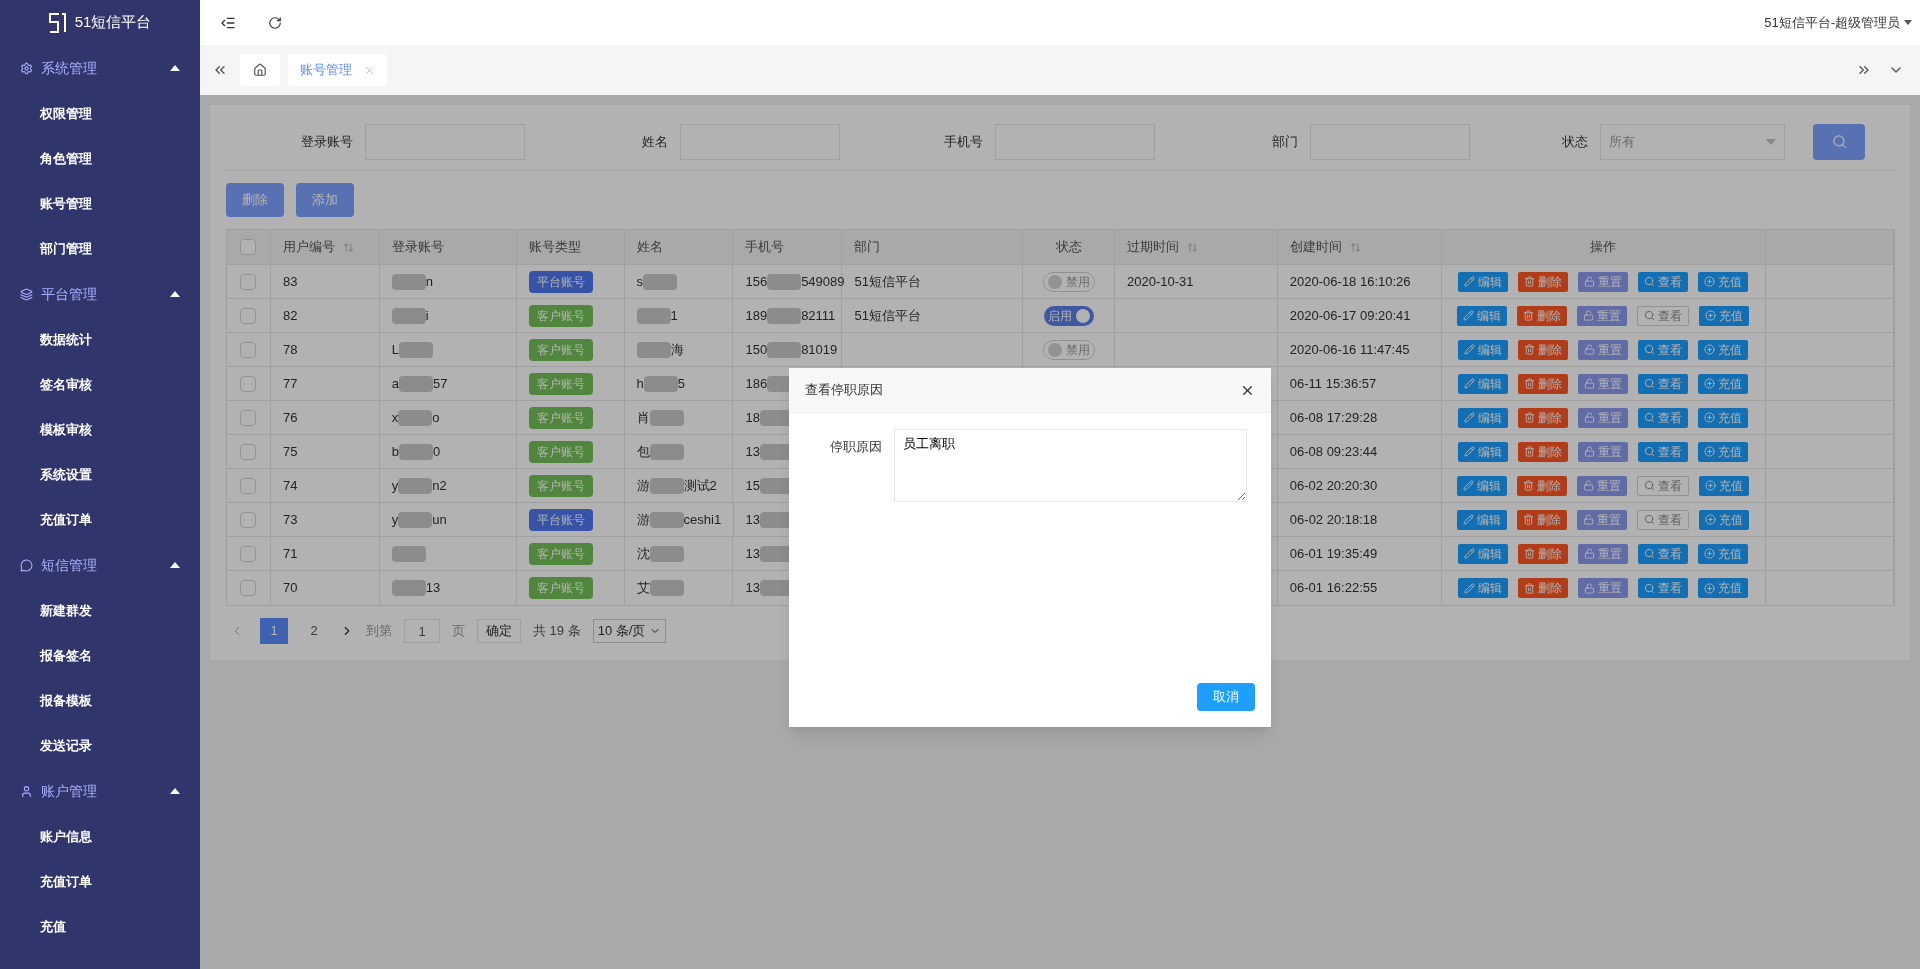 Image resolution: width=1920 pixels, height=969 pixels. What do you see at coordinates (274, 631) in the screenshot?
I see `page-number: 1` at bounding box center [274, 631].